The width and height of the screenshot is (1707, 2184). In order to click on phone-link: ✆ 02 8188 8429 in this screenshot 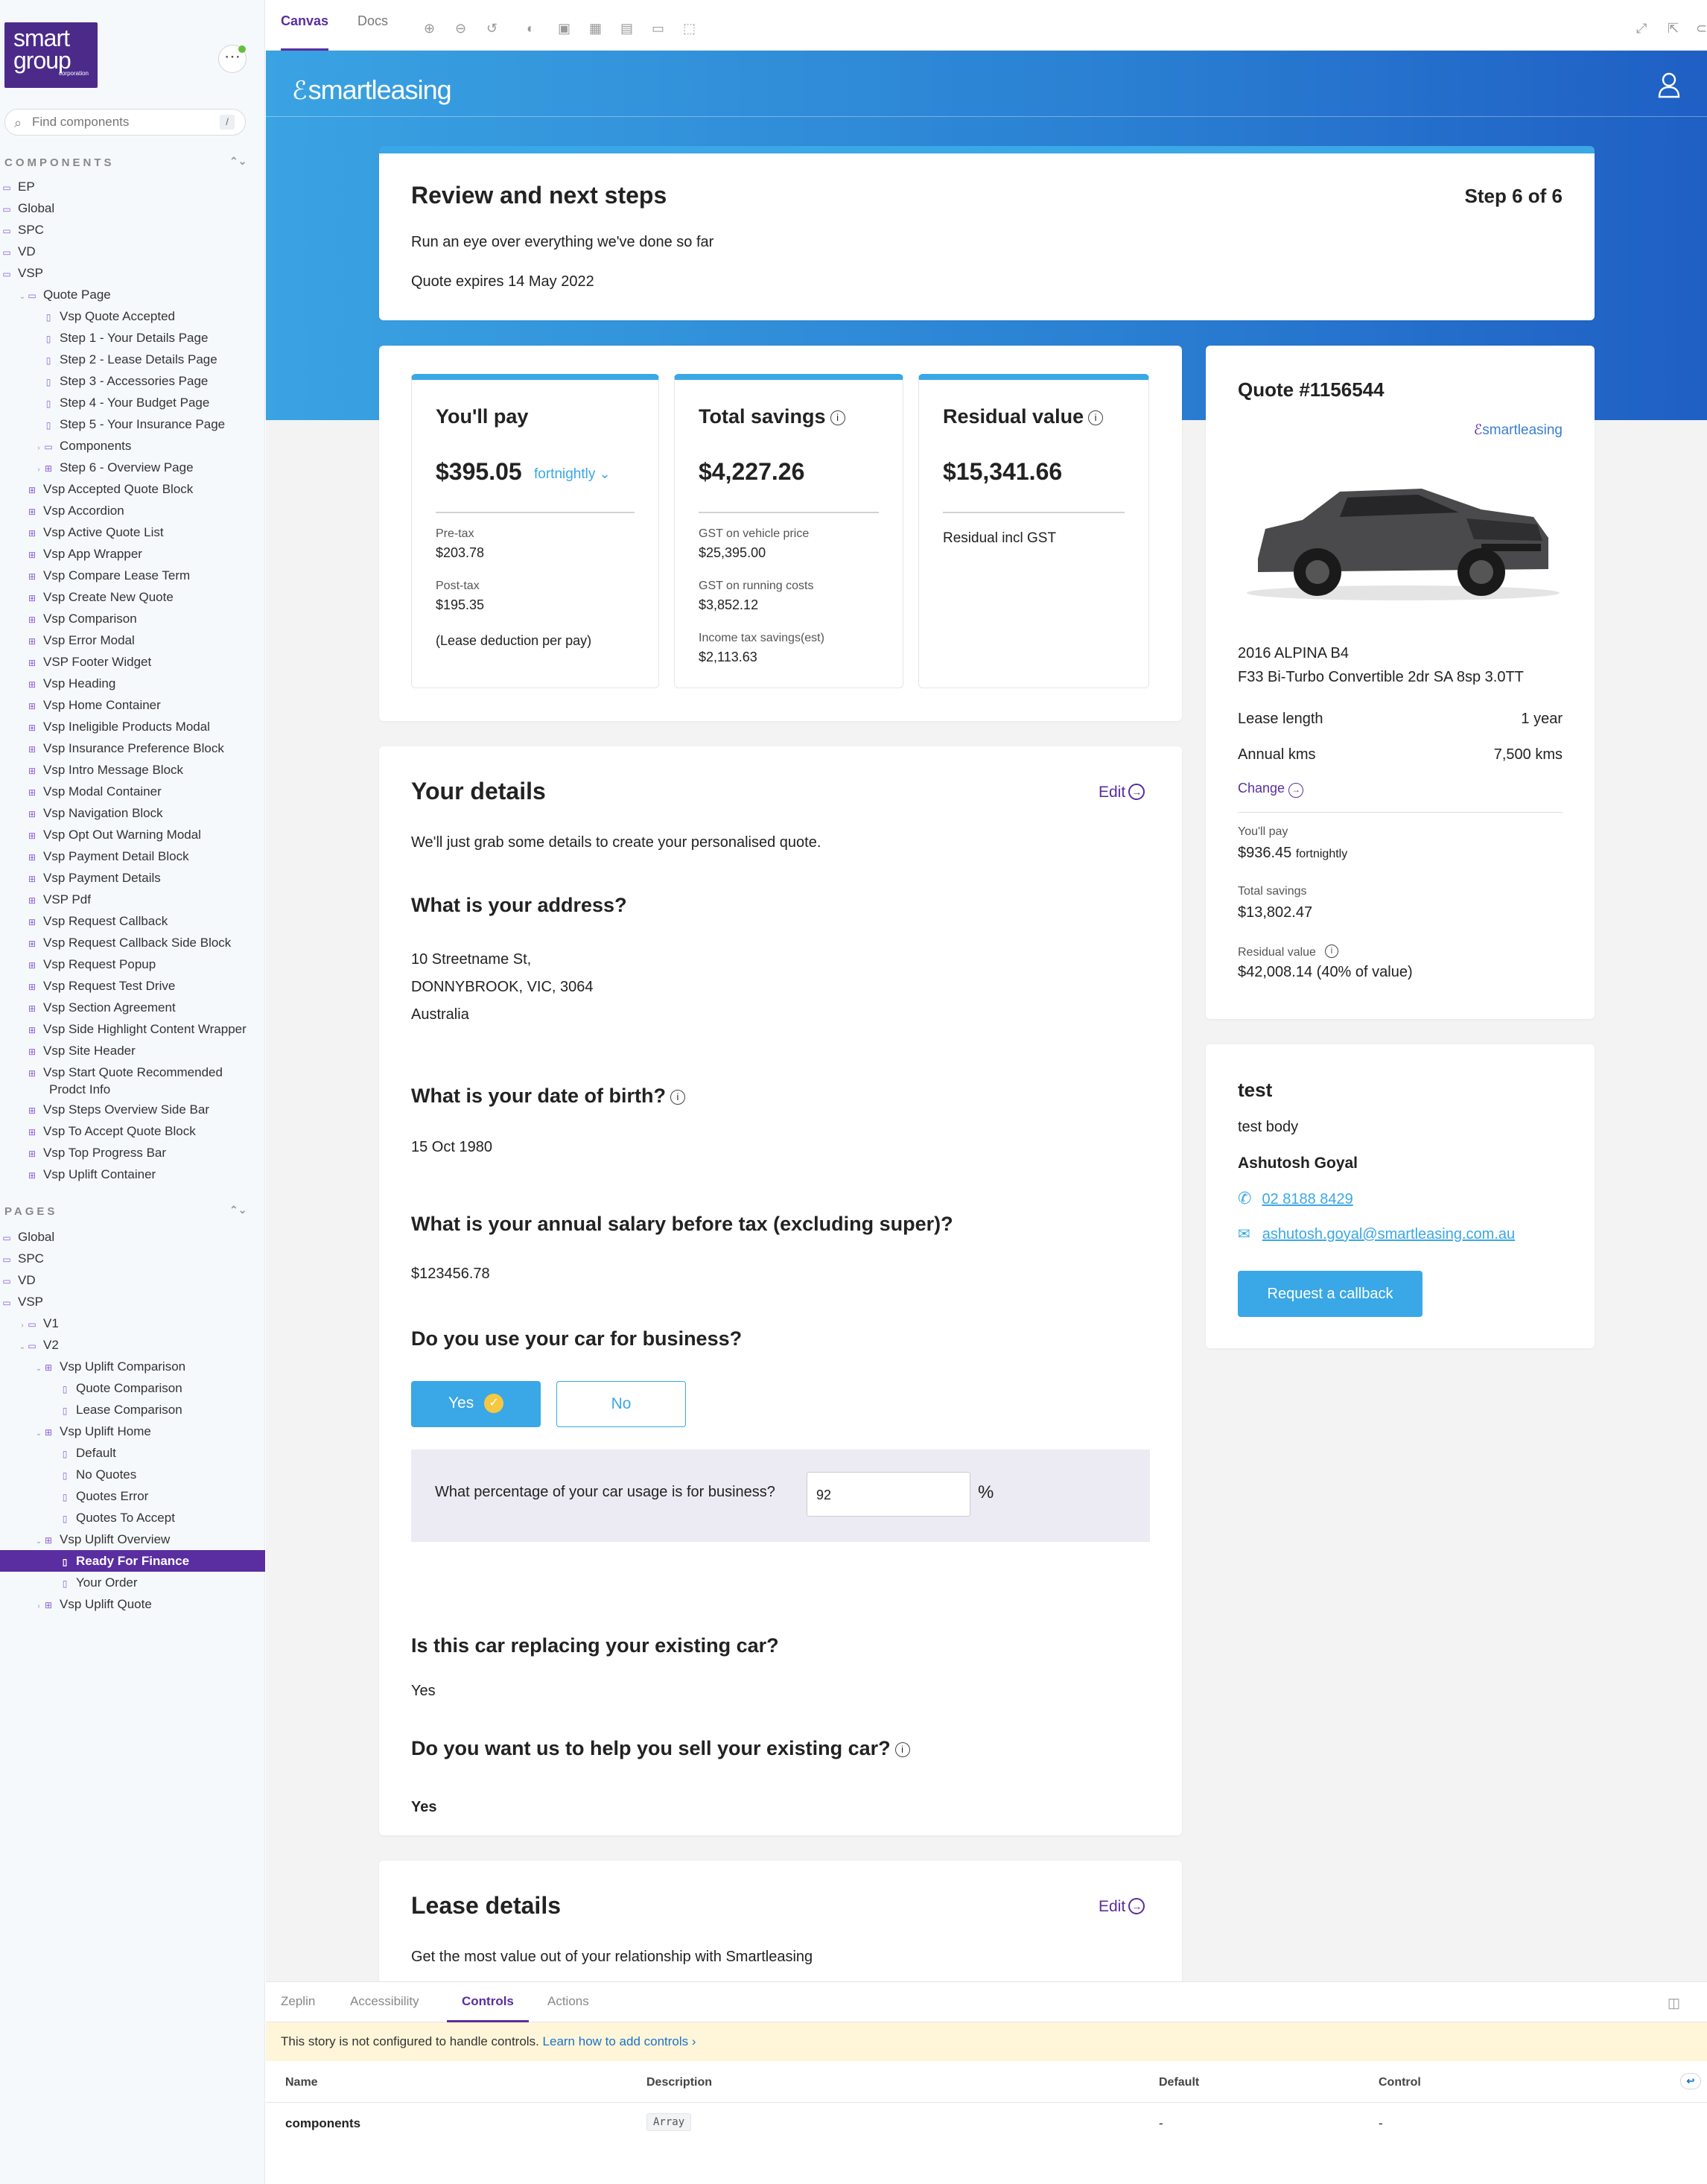, I will do `click(1296, 1198)`.